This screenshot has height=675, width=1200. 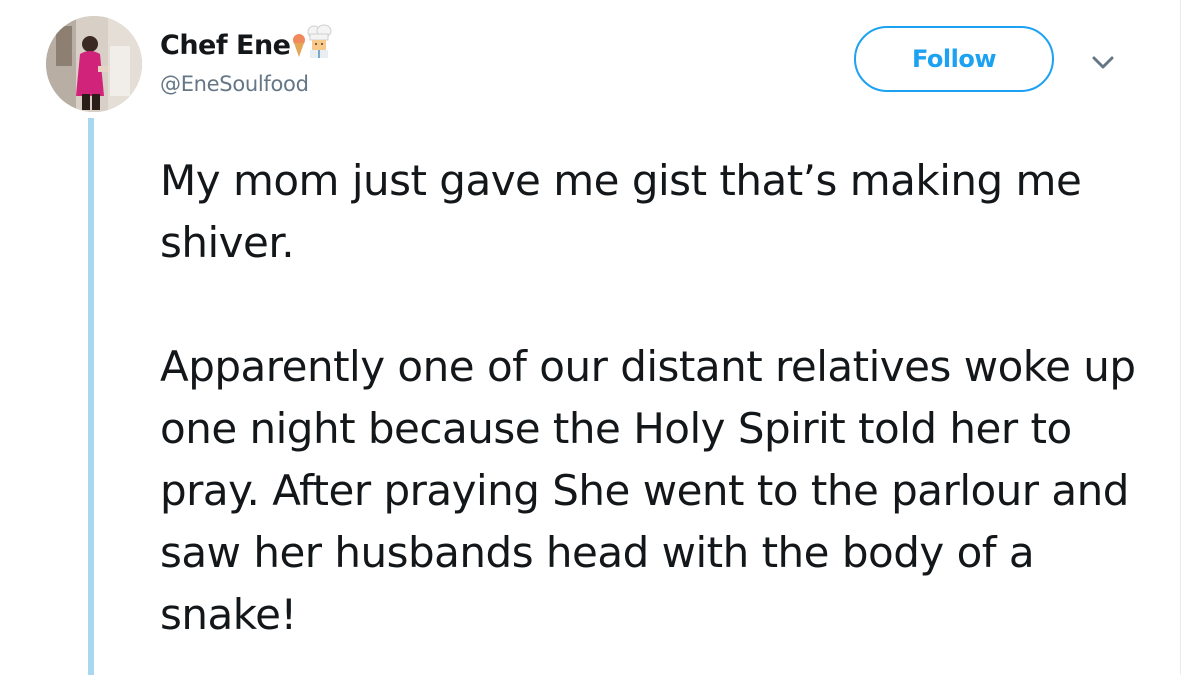 What do you see at coordinates (225, 45) in the screenshot?
I see `display-name: Chef Ene` at bounding box center [225, 45].